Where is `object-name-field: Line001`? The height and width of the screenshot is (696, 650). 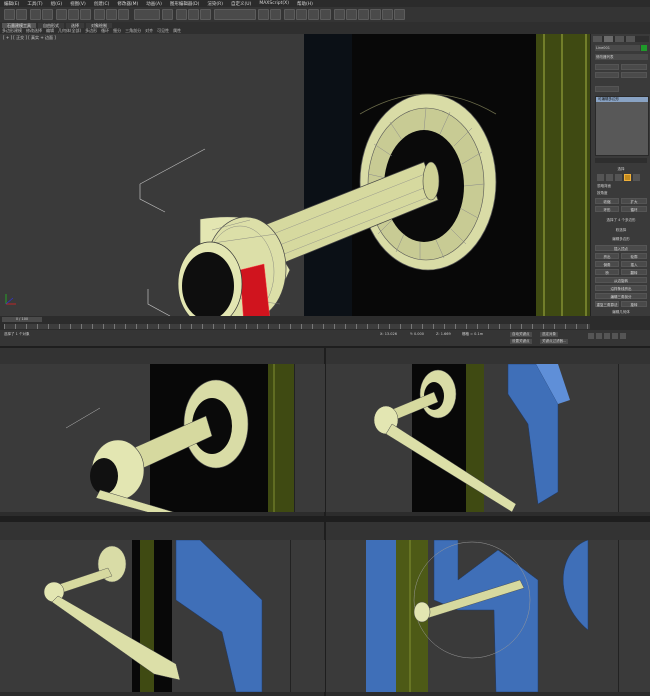 object-name-field: Line001 is located at coordinates (617, 48).